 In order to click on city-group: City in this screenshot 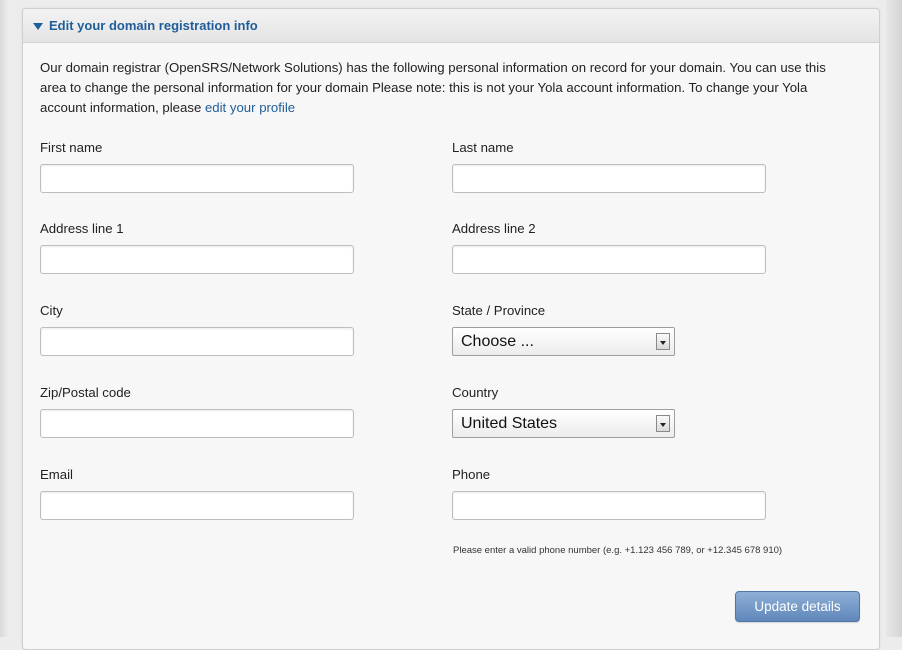, I will do `click(197, 329)`.